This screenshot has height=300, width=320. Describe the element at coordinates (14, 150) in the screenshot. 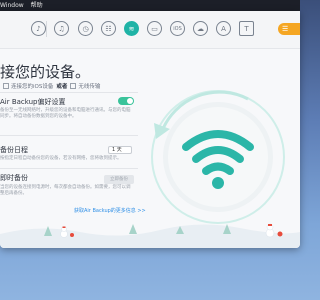

I see `schedule-label: 备份日程` at that location.